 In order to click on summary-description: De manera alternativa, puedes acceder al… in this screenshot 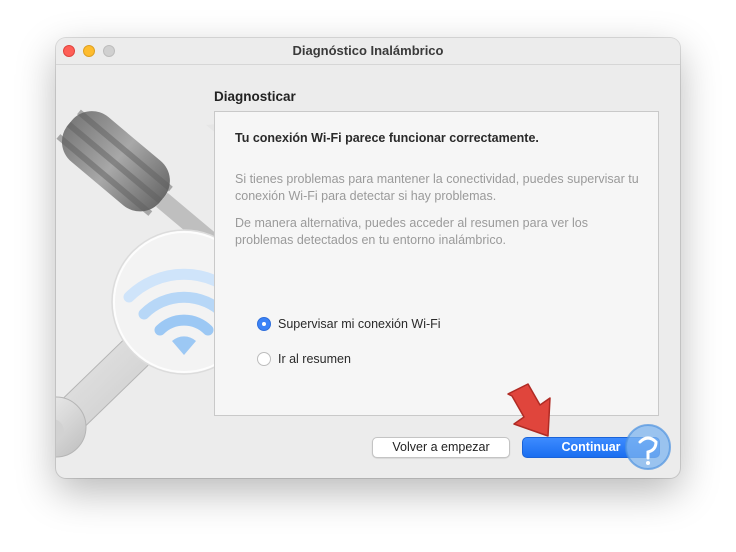, I will do `click(411, 231)`.